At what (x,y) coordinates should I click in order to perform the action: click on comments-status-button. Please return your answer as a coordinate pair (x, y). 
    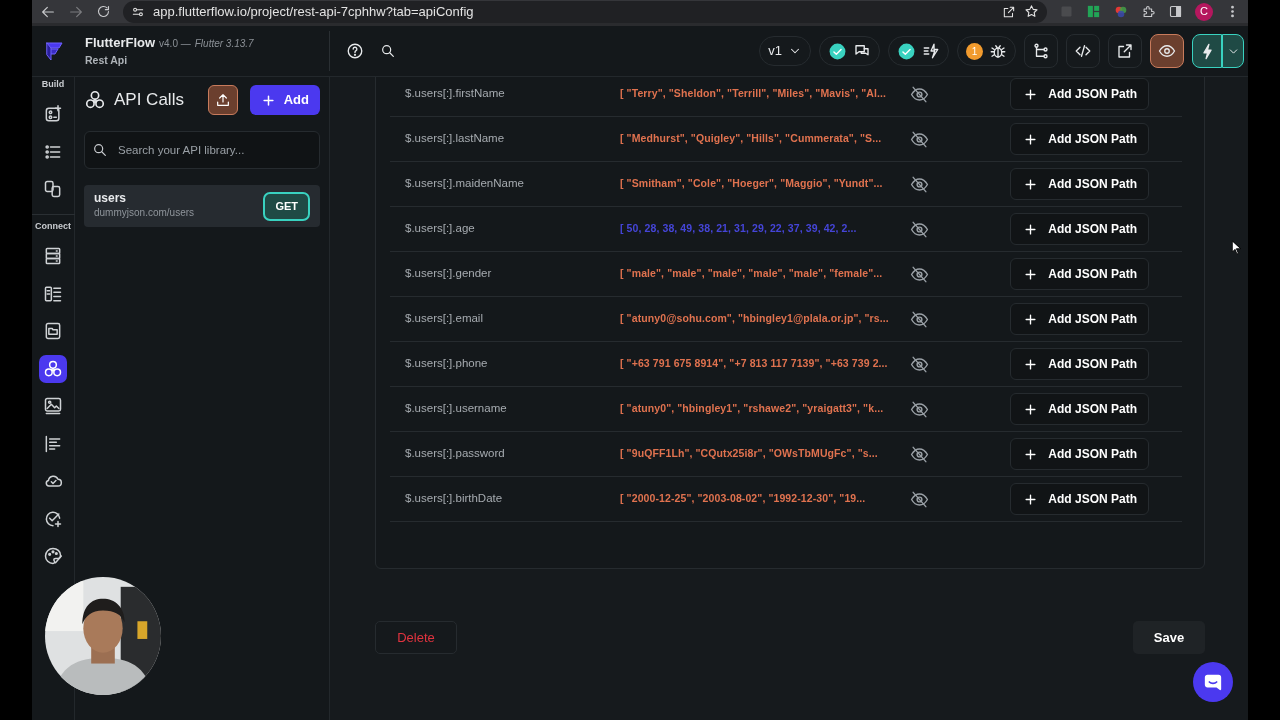
    Looking at the image, I should click on (849, 51).